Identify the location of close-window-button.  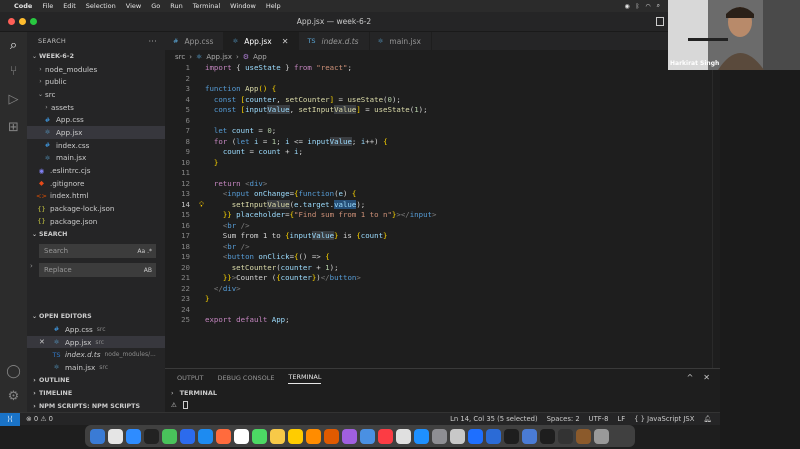
(11, 21).